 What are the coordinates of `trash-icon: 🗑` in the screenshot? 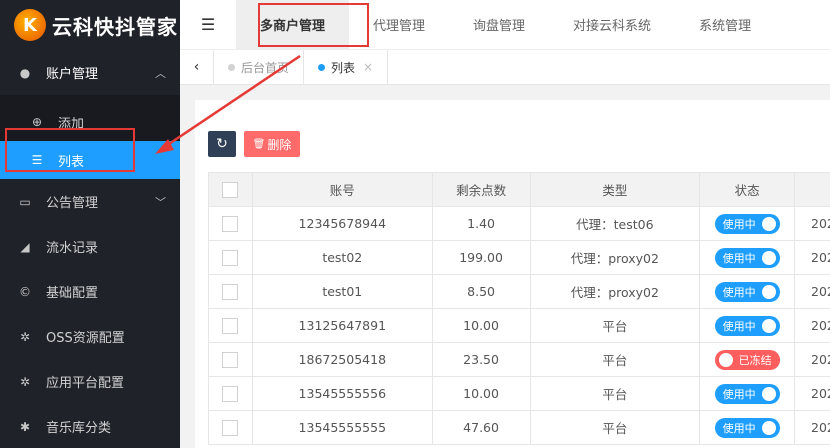 It's located at (259, 144).